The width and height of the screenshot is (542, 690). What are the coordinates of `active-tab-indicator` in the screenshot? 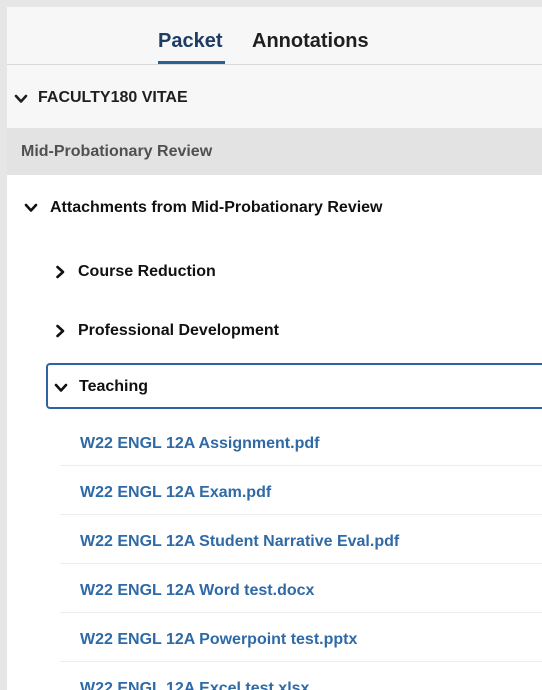 It's located at (191, 62).